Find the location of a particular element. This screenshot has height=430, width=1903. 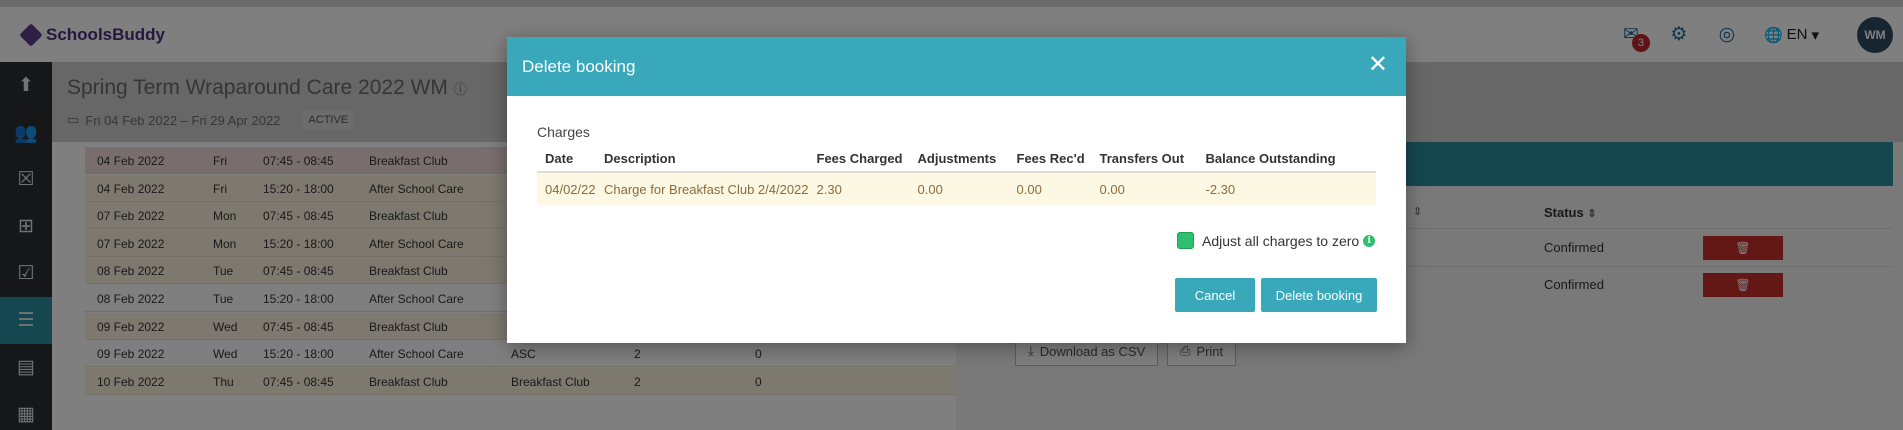

cell-fees-recd: 0.00 is located at coordinates (1050, 188).